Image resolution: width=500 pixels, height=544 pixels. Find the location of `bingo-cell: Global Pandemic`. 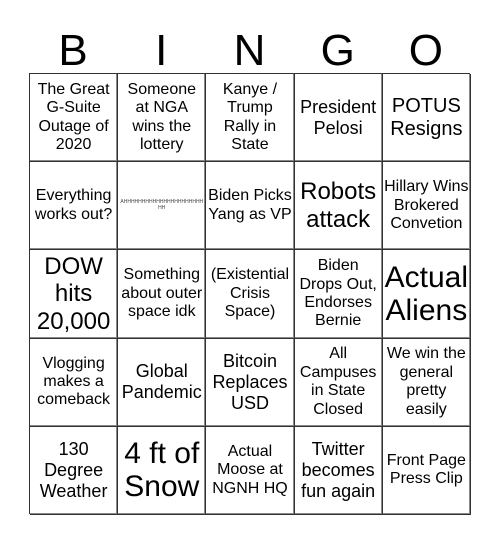

bingo-cell: Global Pandemic is located at coordinates (162, 382).